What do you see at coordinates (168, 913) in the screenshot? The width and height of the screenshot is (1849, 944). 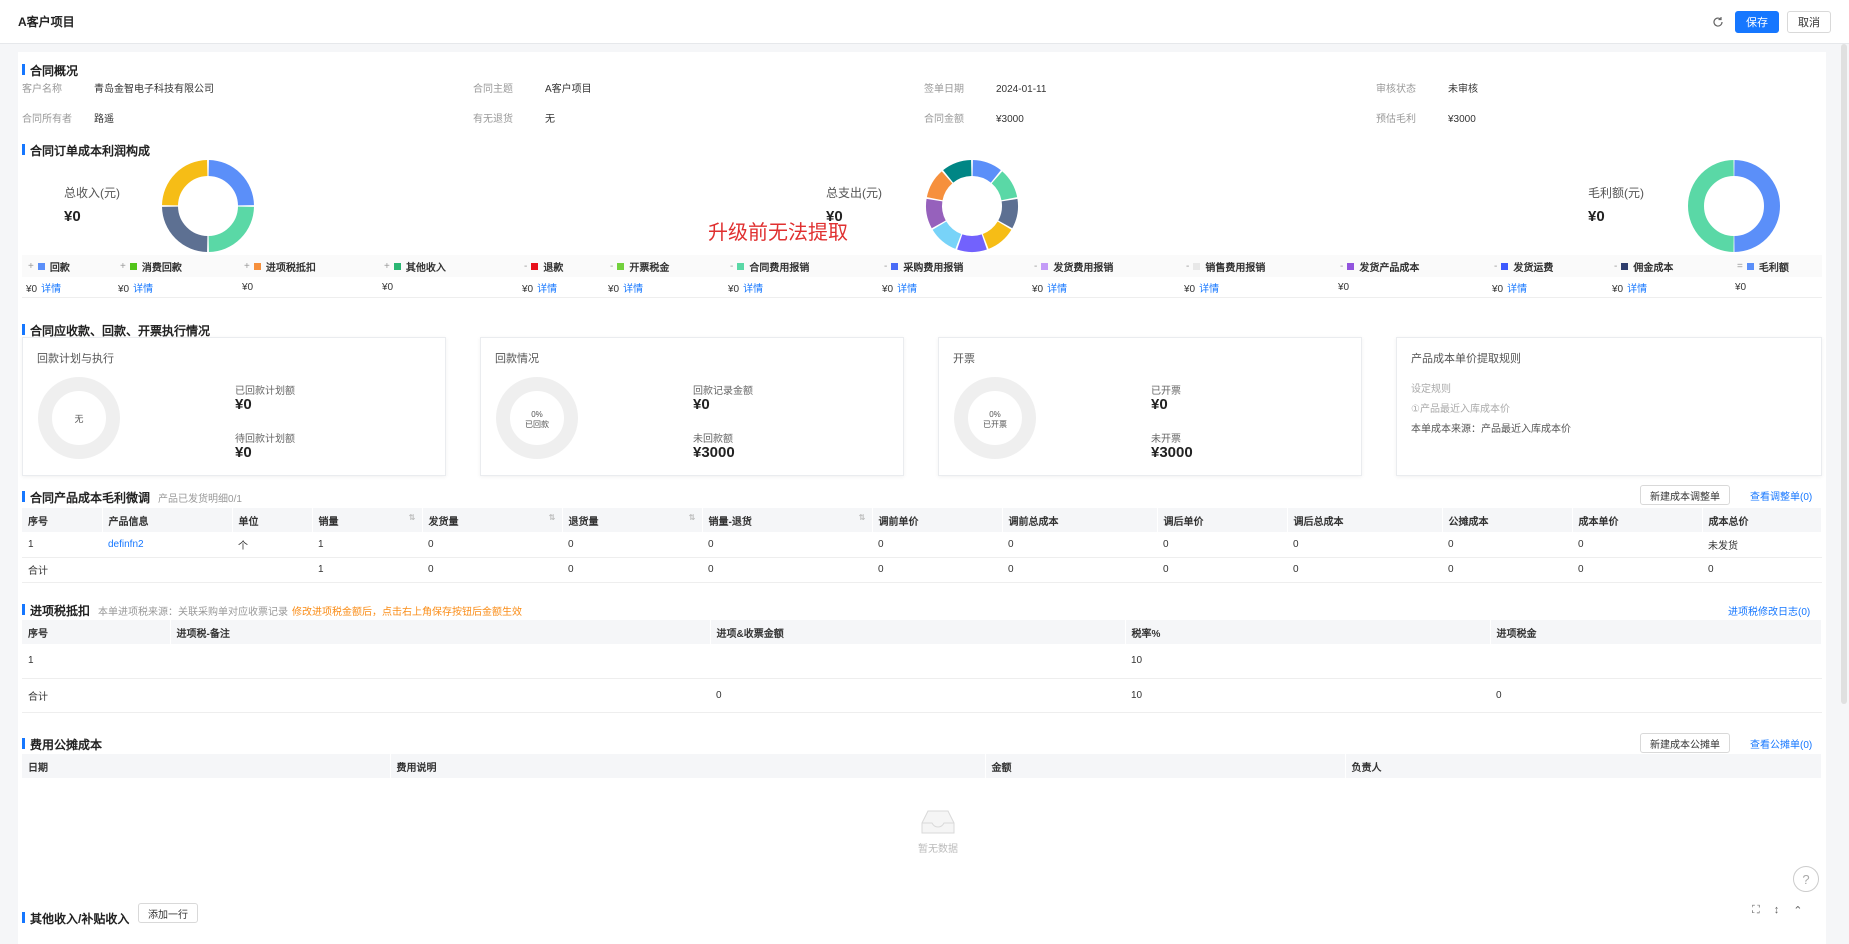 I see `add-row-button: 添加一行` at bounding box center [168, 913].